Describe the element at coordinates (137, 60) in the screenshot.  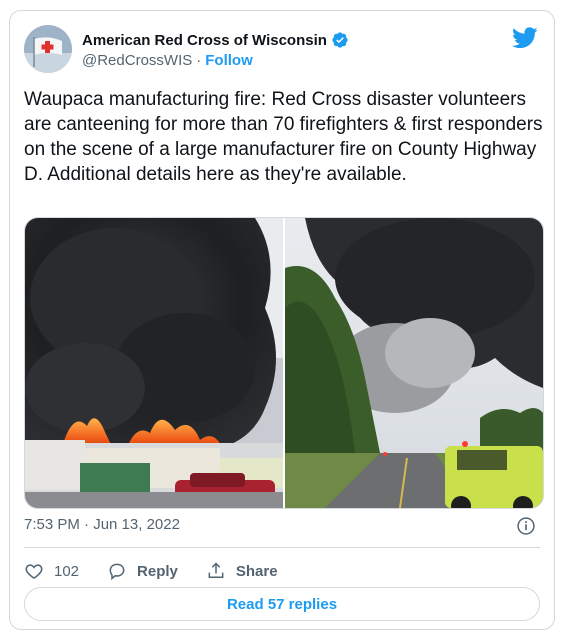
I see `handle: @RedCrossWIS` at that location.